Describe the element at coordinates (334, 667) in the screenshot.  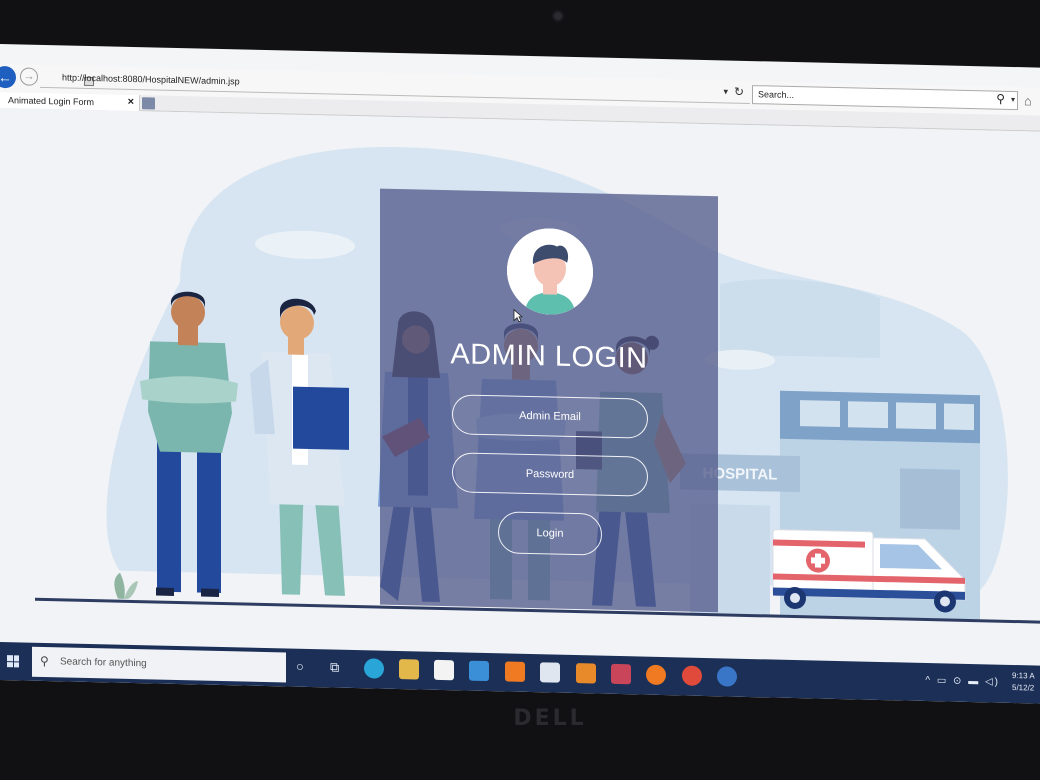
I see `task-view-icon: ⧉` at that location.